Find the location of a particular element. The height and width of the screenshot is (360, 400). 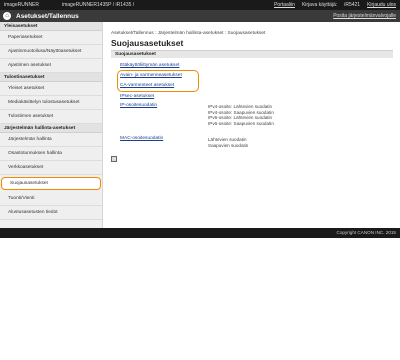

portal-link: Portaaliin is located at coordinates (284, 5).